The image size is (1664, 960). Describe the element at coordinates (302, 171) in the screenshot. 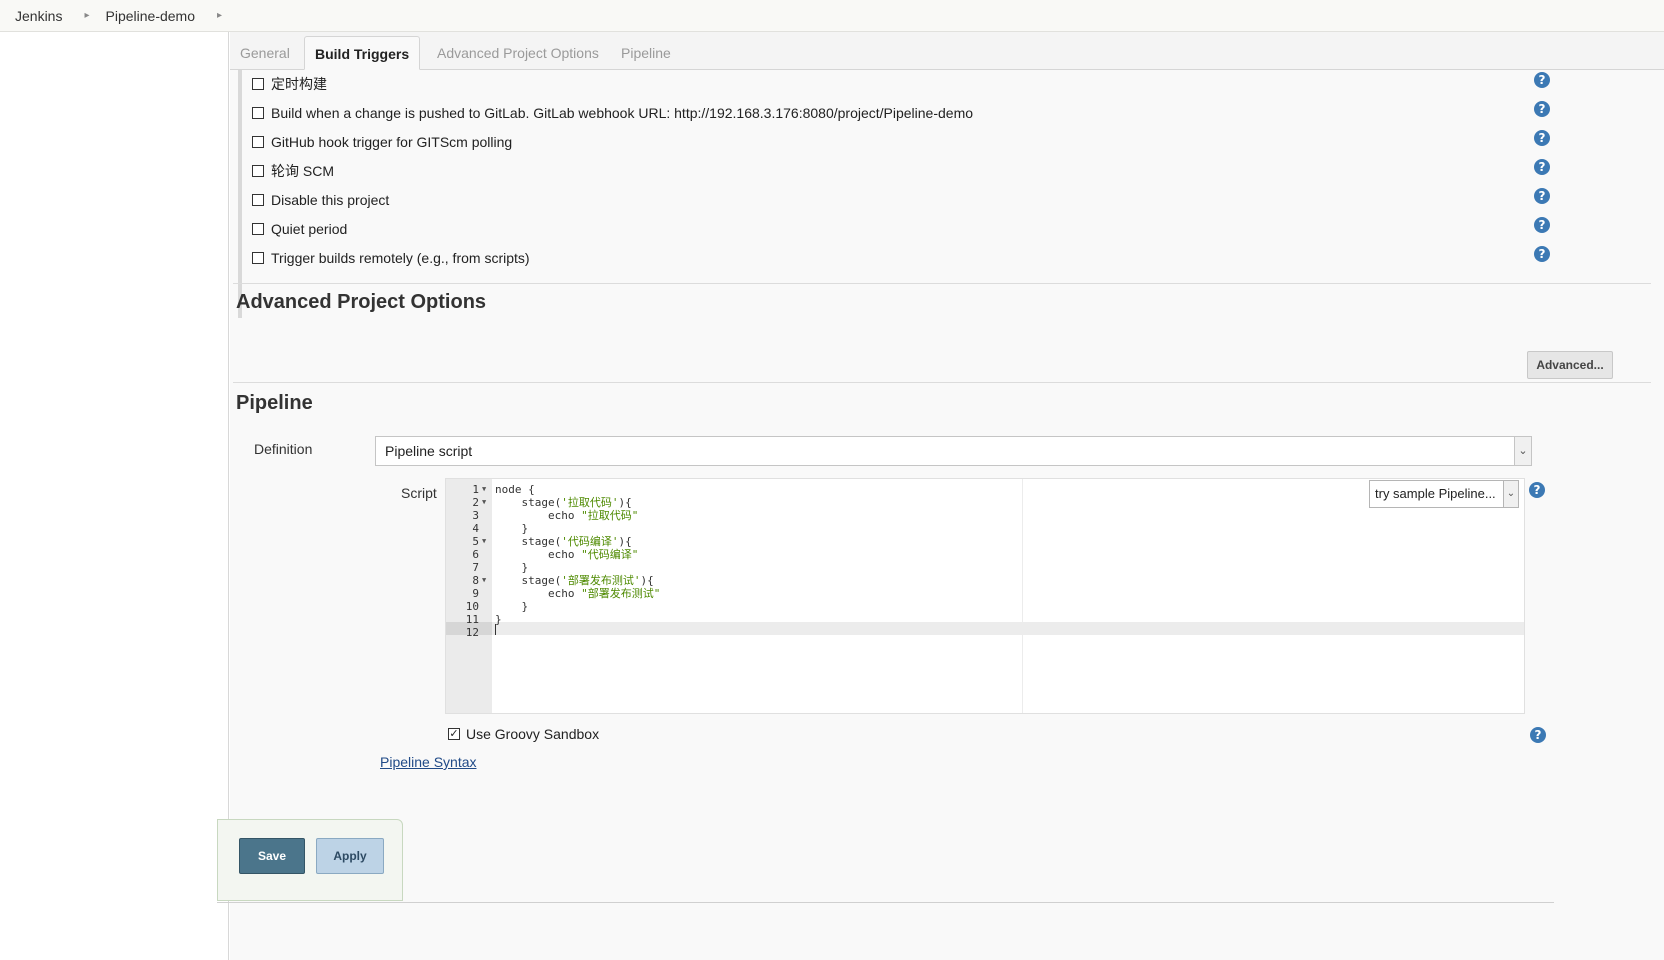

I see `trigger-label: 轮询 SCM` at that location.